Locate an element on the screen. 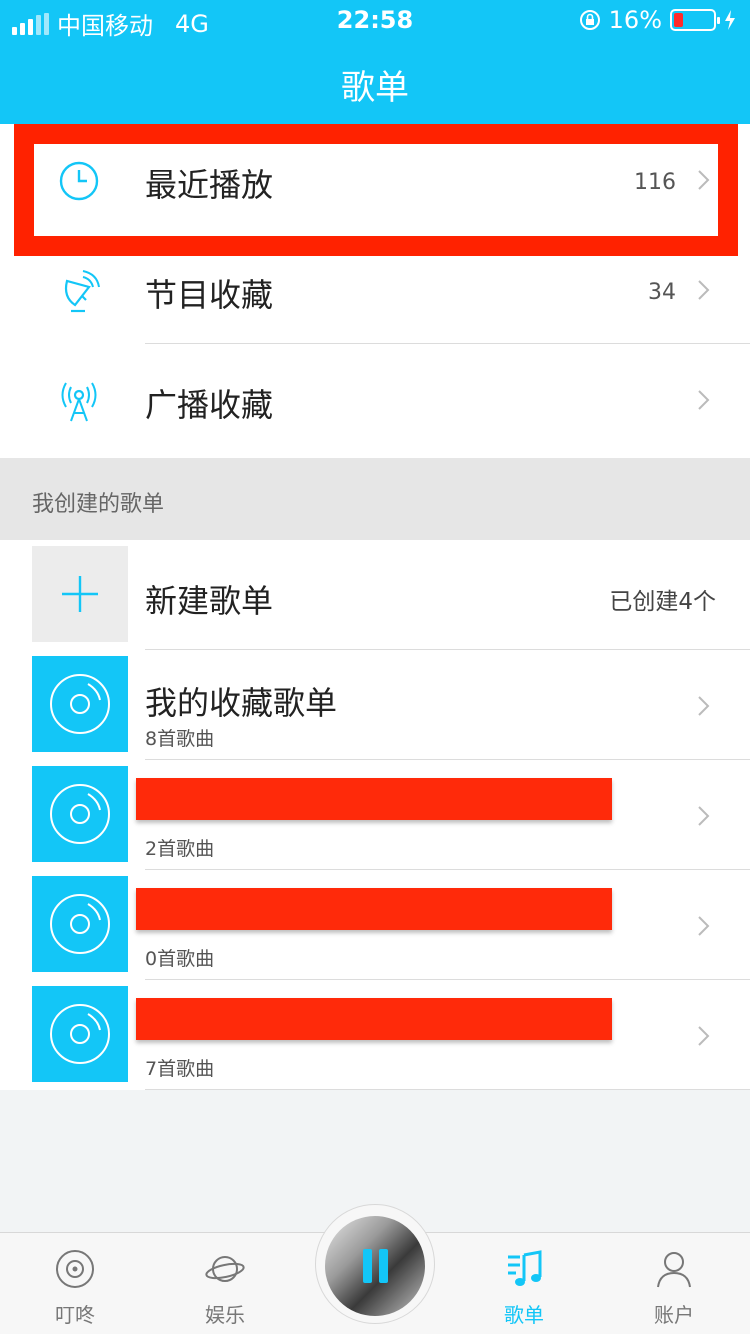 The width and height of the screenshot is (750, 1334). list-item-radio: 广播收藏 is located at coordinates (375, 399).